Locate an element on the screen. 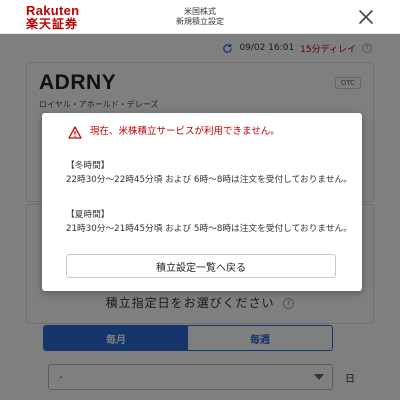 The image size is (400, 400). close-icon is located at coordinates (366, 17).